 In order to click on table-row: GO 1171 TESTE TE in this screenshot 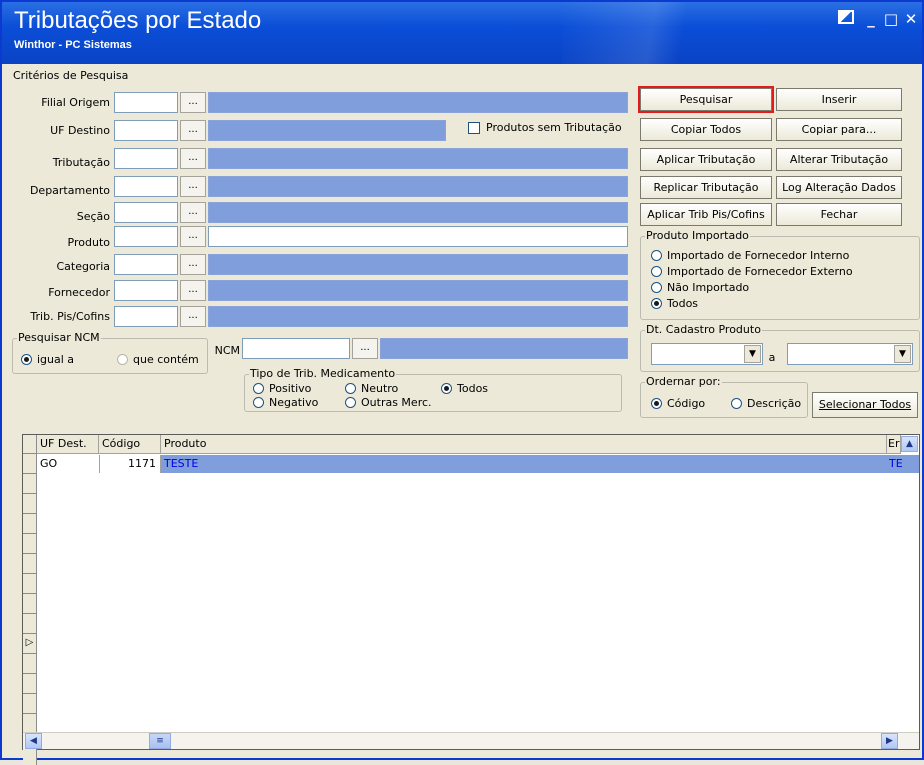, I will do `click(478, 464)`.